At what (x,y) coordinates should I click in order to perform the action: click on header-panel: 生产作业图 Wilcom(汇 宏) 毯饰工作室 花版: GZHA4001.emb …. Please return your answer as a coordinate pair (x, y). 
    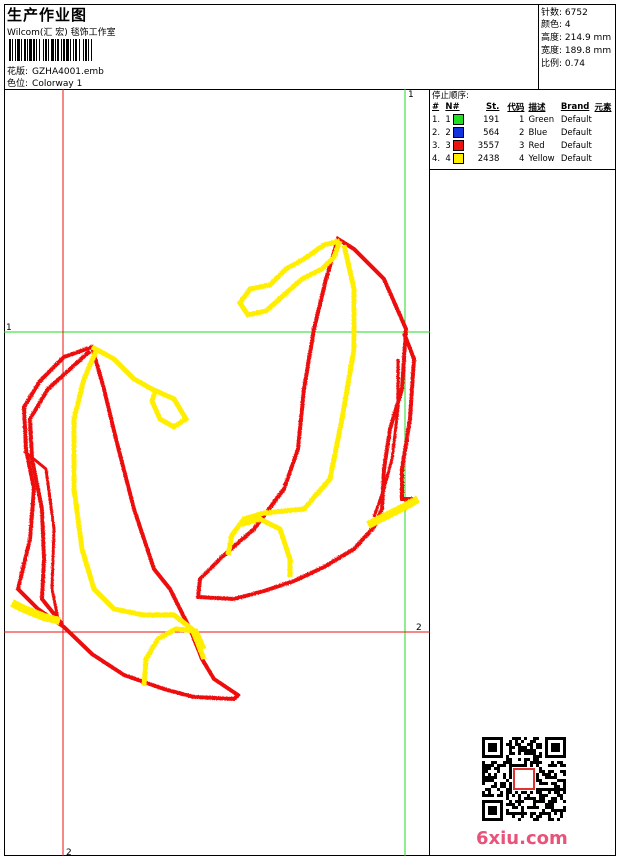
    Looking at the image, I should click on (271, 47).